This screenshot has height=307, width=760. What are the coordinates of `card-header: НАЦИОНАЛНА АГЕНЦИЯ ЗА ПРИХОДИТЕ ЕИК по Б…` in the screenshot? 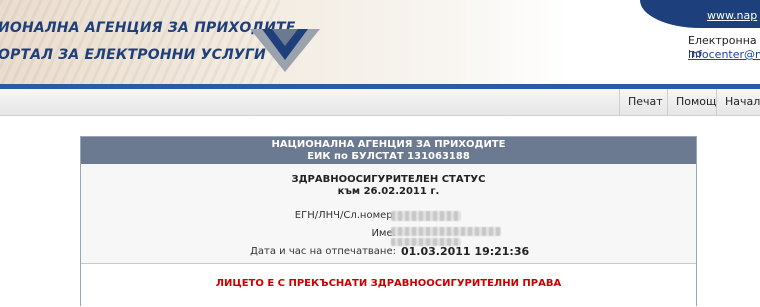 It's located at (388, 150).